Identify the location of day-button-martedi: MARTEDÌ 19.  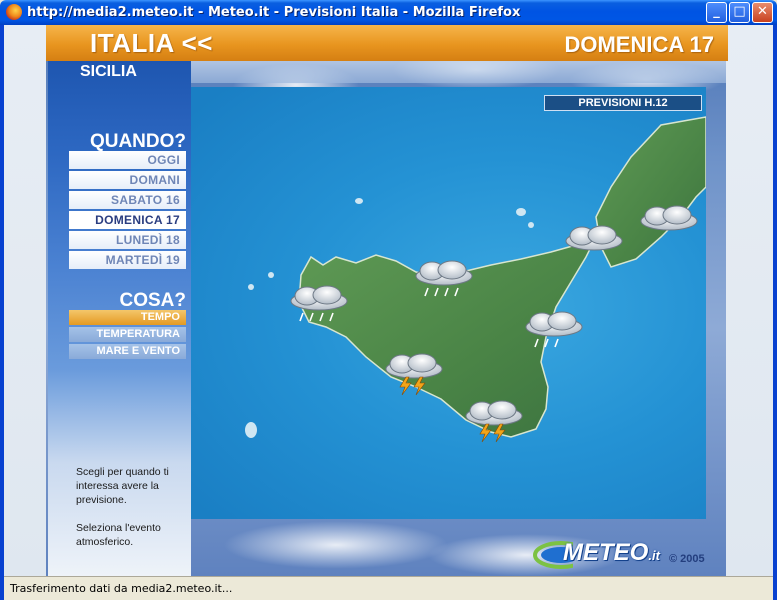
(127, 260).